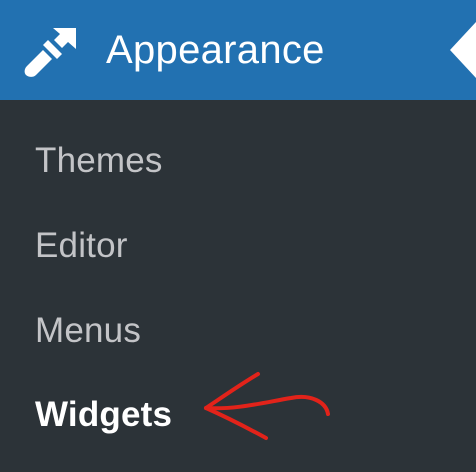 Image resolution: width=476 pixels, height=472 pixels. I want to click on submenu-item-themes: Themes, so click(99, 161).